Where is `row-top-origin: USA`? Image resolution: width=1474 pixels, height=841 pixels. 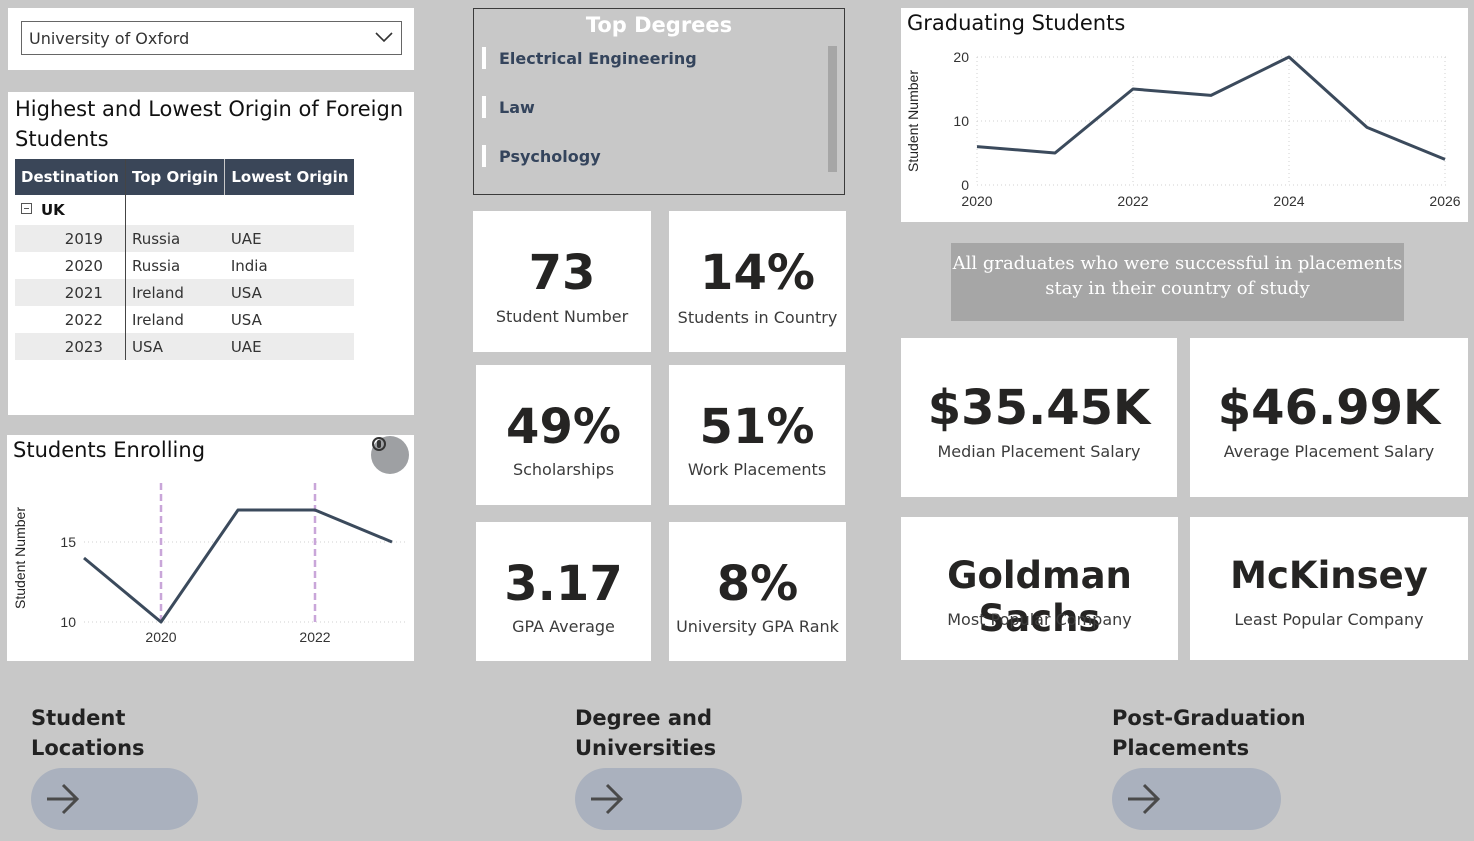
row-top-origin: USA is located at coordinates (175, 346).